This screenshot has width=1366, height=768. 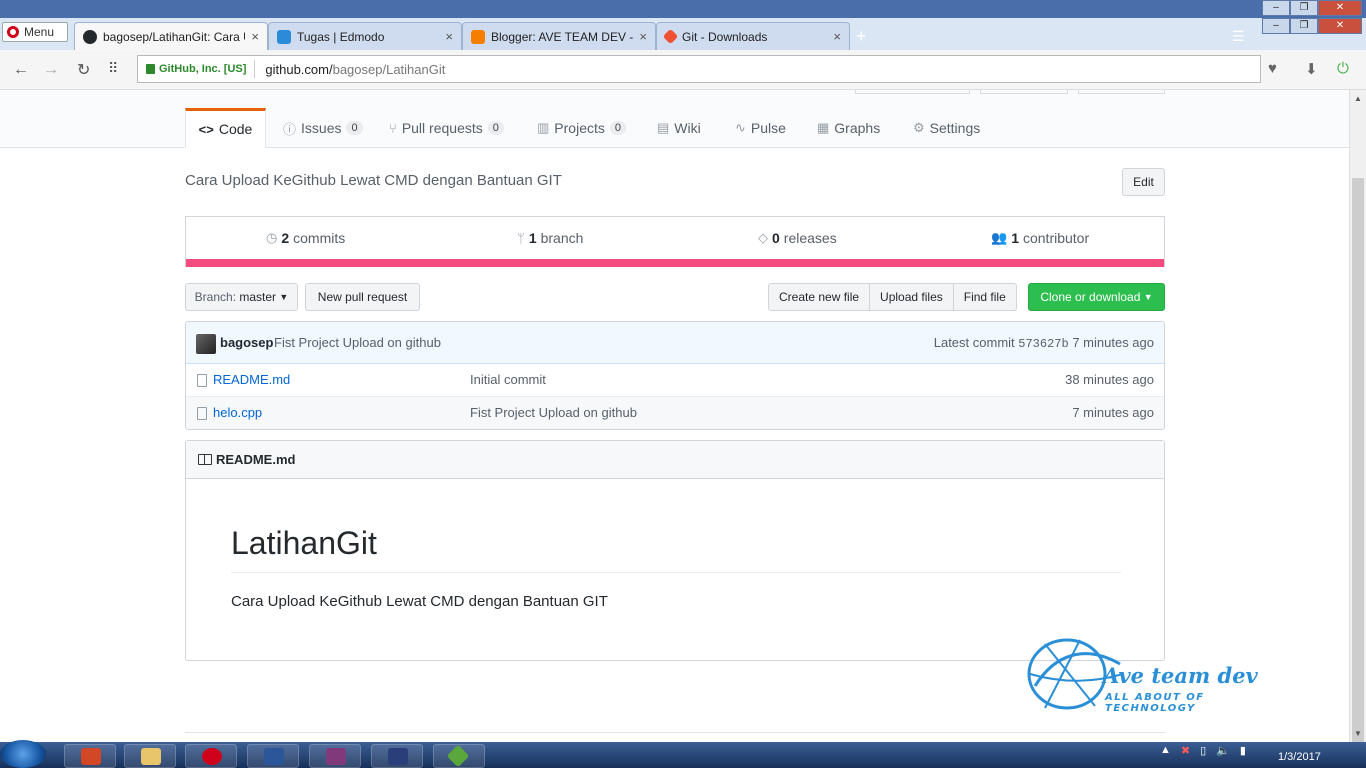 I want to click on tab-pulse: ∿ Pulse, so click(x=760, y=128).